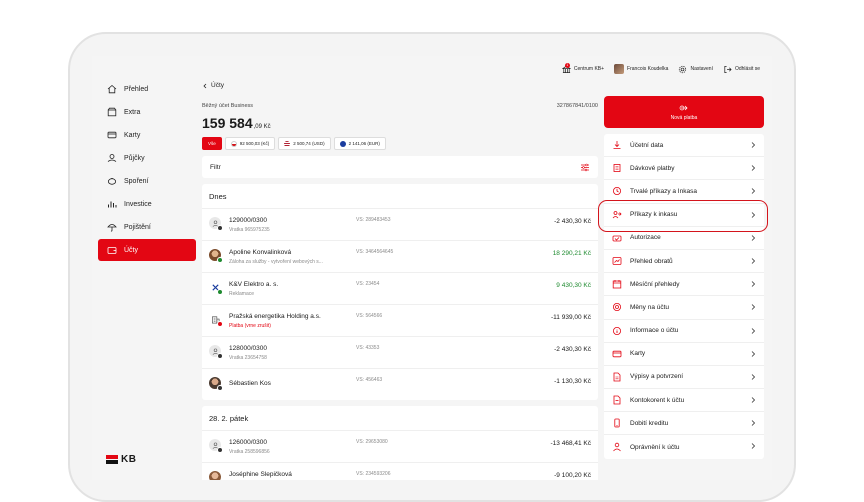  I want to click on chip-label: 2 141,06 (EUR), so click(364, 143).